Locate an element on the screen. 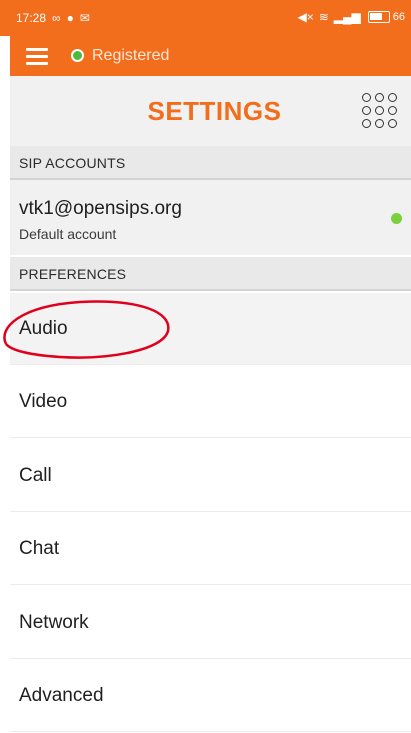  infinity-icon: ∞ is located at coordinates (56, 18).